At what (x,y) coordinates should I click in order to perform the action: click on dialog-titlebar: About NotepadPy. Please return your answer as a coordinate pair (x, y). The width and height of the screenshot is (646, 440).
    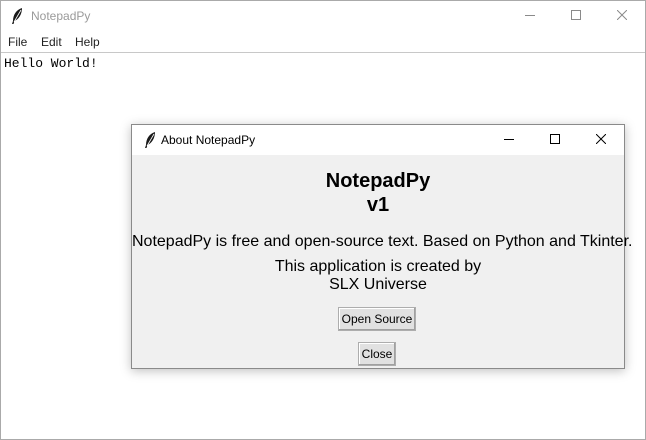
    Looking at the image, I should click on (378, 140).